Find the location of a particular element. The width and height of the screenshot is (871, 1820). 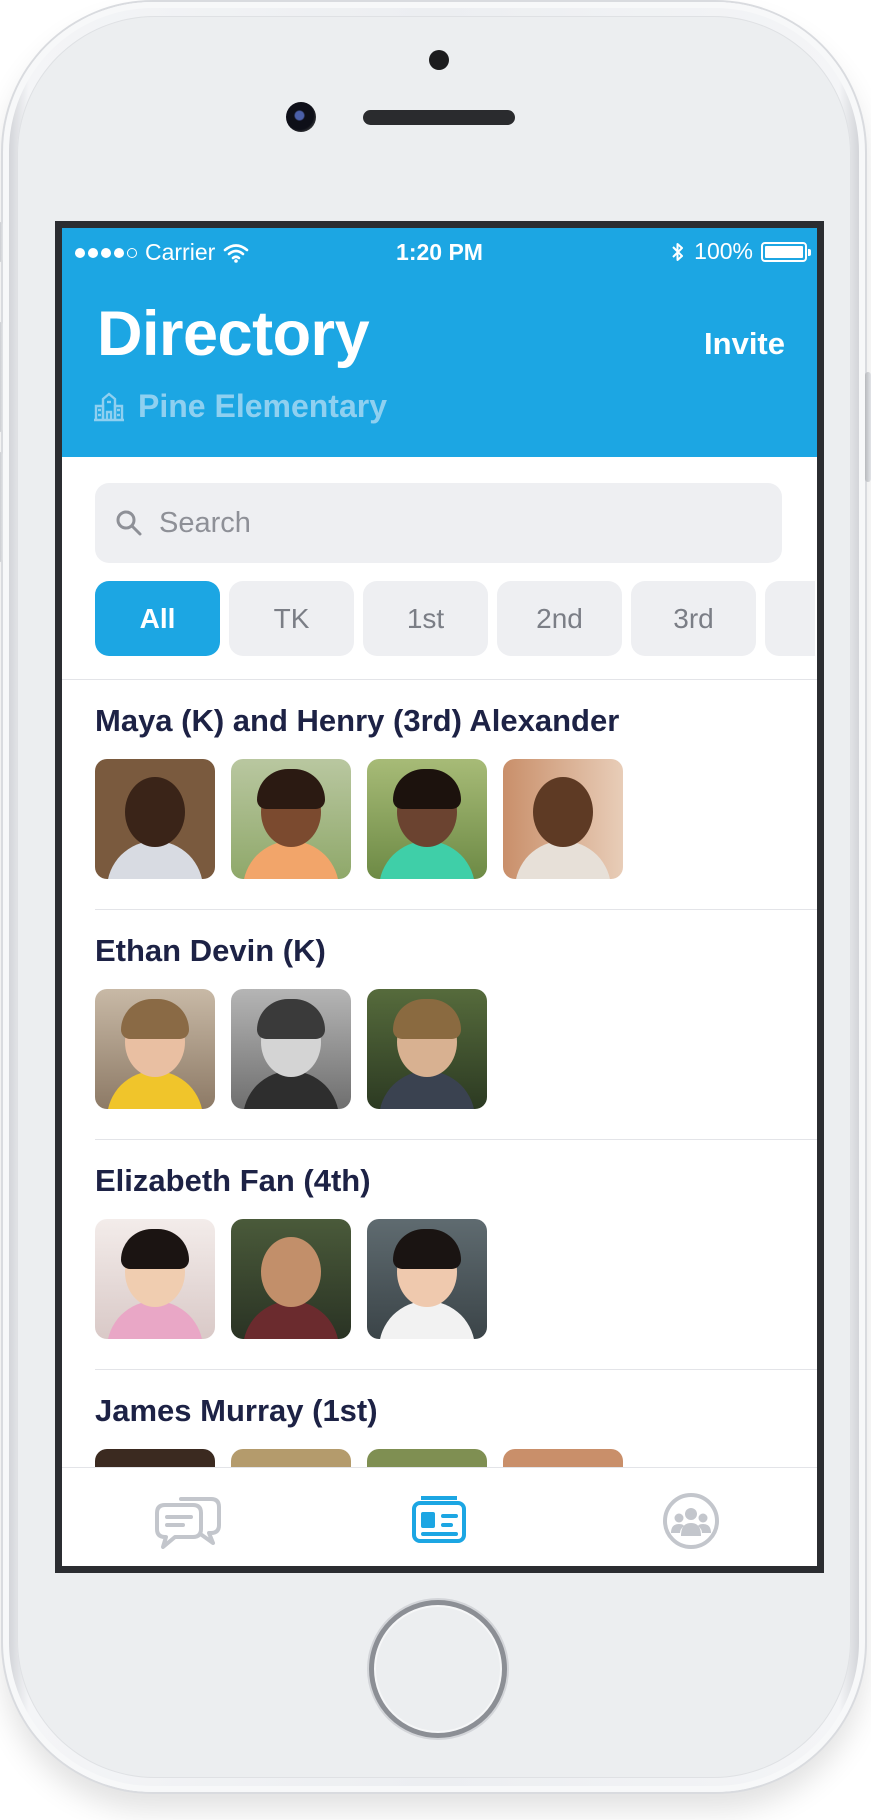

school-selector: Pine Elementary is located at coordinates (239, 406).